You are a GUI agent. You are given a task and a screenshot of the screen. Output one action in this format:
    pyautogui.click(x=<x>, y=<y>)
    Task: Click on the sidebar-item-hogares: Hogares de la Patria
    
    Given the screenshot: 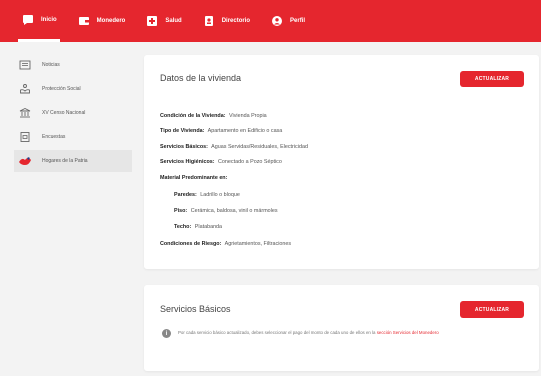 What is the action you would take?
    pyautogui.click(x=73, y=161)
    